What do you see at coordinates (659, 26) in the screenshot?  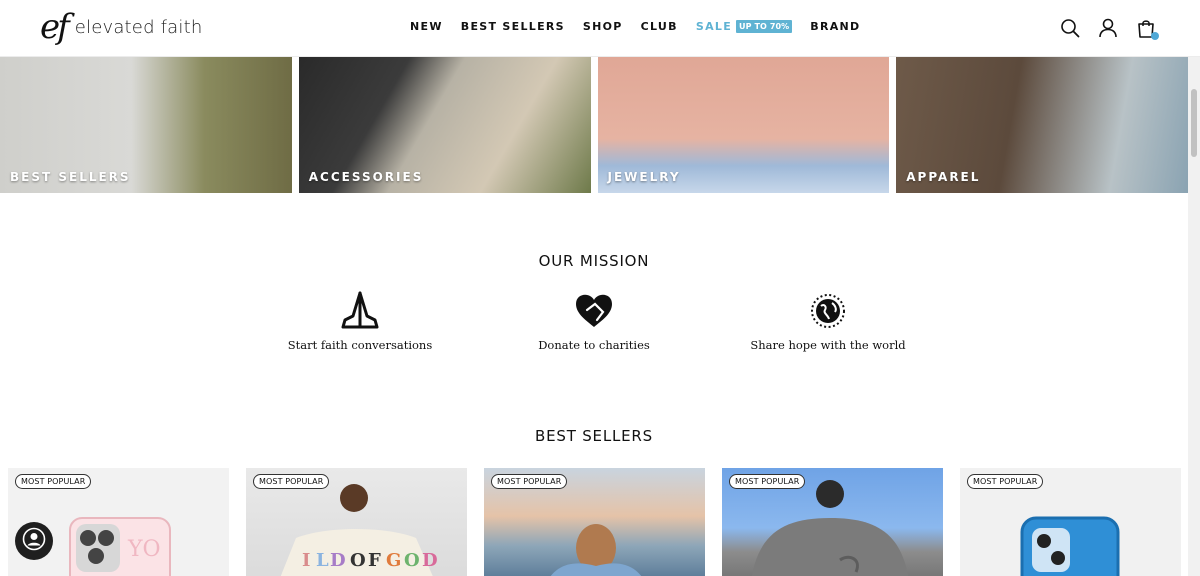 I see `nav-club: CLUB` at bounding box center [659, 26].